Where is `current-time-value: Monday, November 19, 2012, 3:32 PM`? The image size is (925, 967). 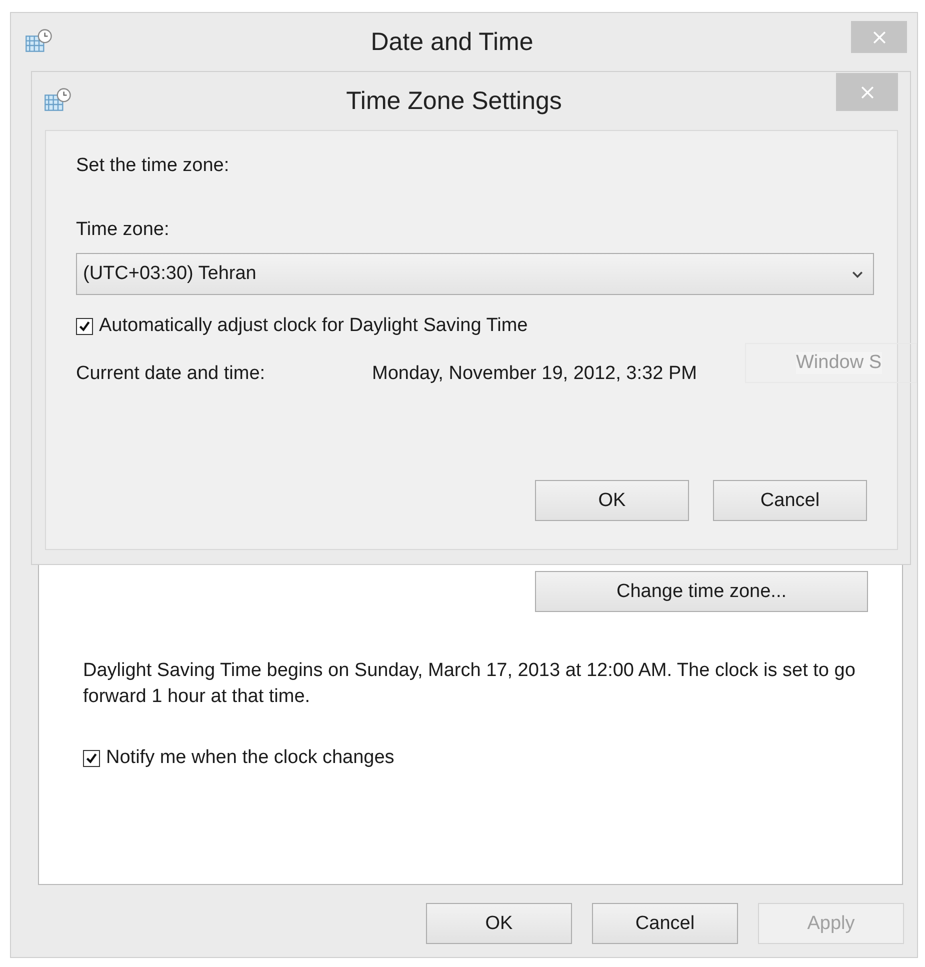 current-time-value: Monday, November 19, 2012, 3:32 PM is located at coordinates (534, 374).